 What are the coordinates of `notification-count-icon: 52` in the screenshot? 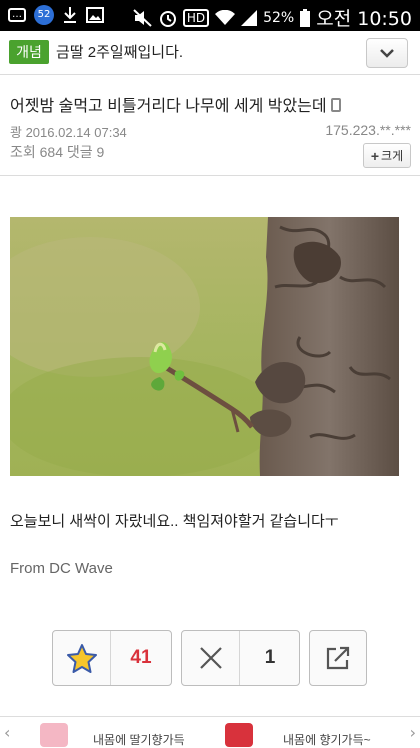 It's located at (44, 15).